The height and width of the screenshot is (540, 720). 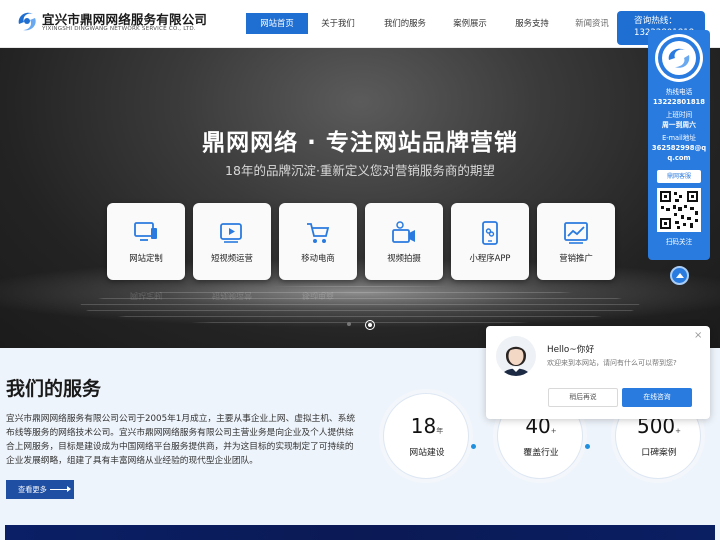 What do you see at coordinates (679, 210) in the screenshot?
I see `qr-code-icon` at bounding box center [679, 210].